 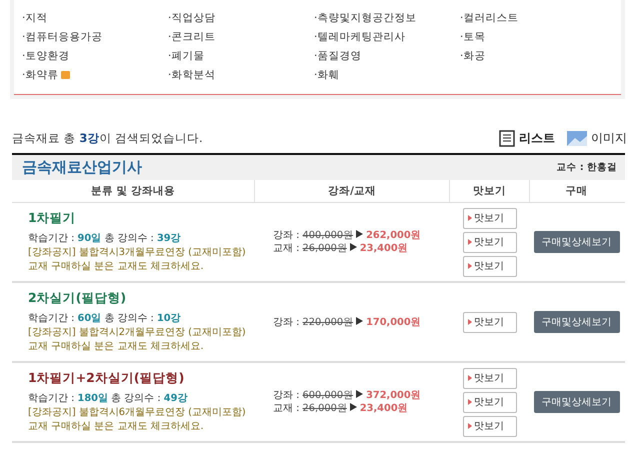 I want to click on category-link: ·화약류, so click(x=95, y=75).